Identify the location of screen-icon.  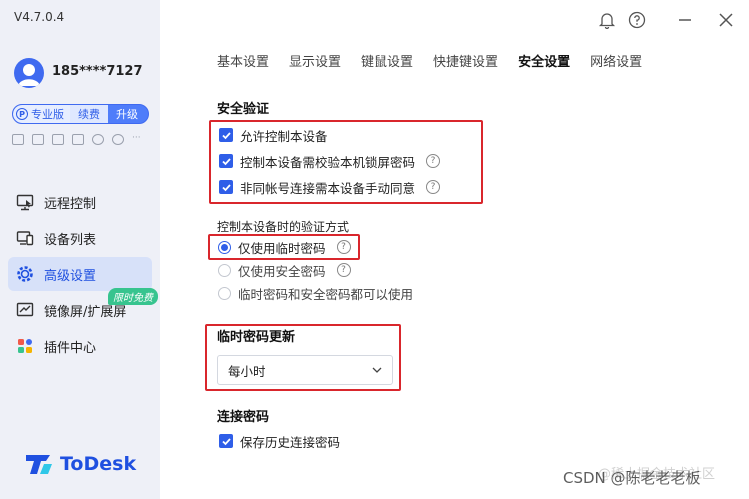
(38, 139).